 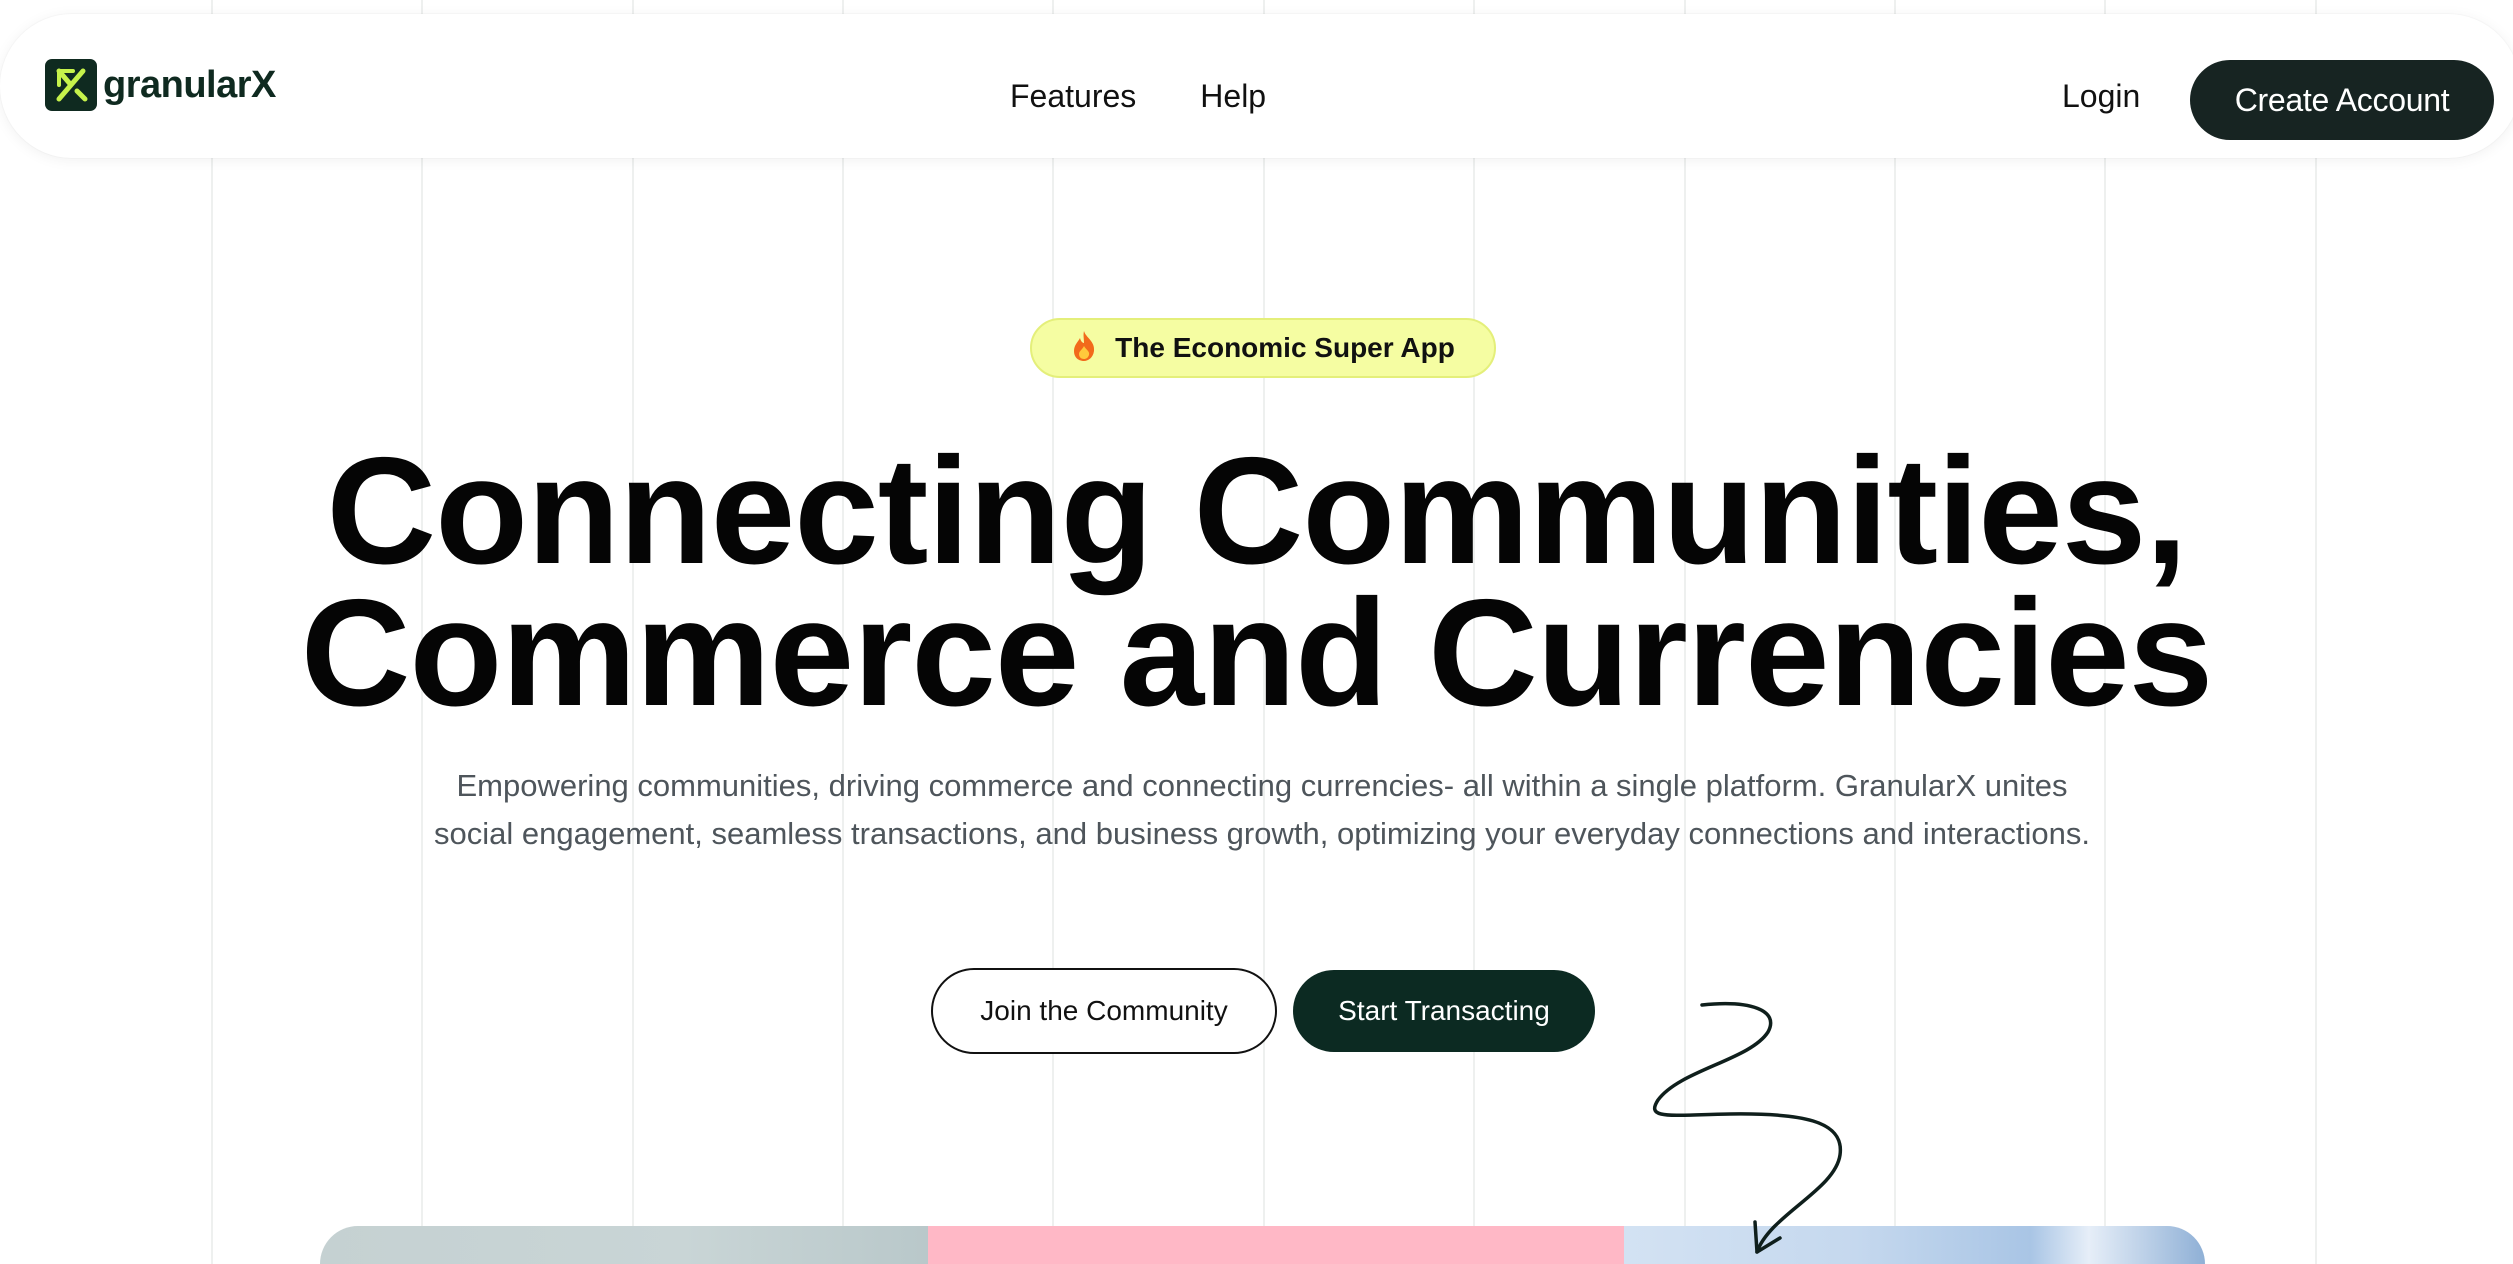 I want to click on hero-image-left, so click(x=624, y=1245).